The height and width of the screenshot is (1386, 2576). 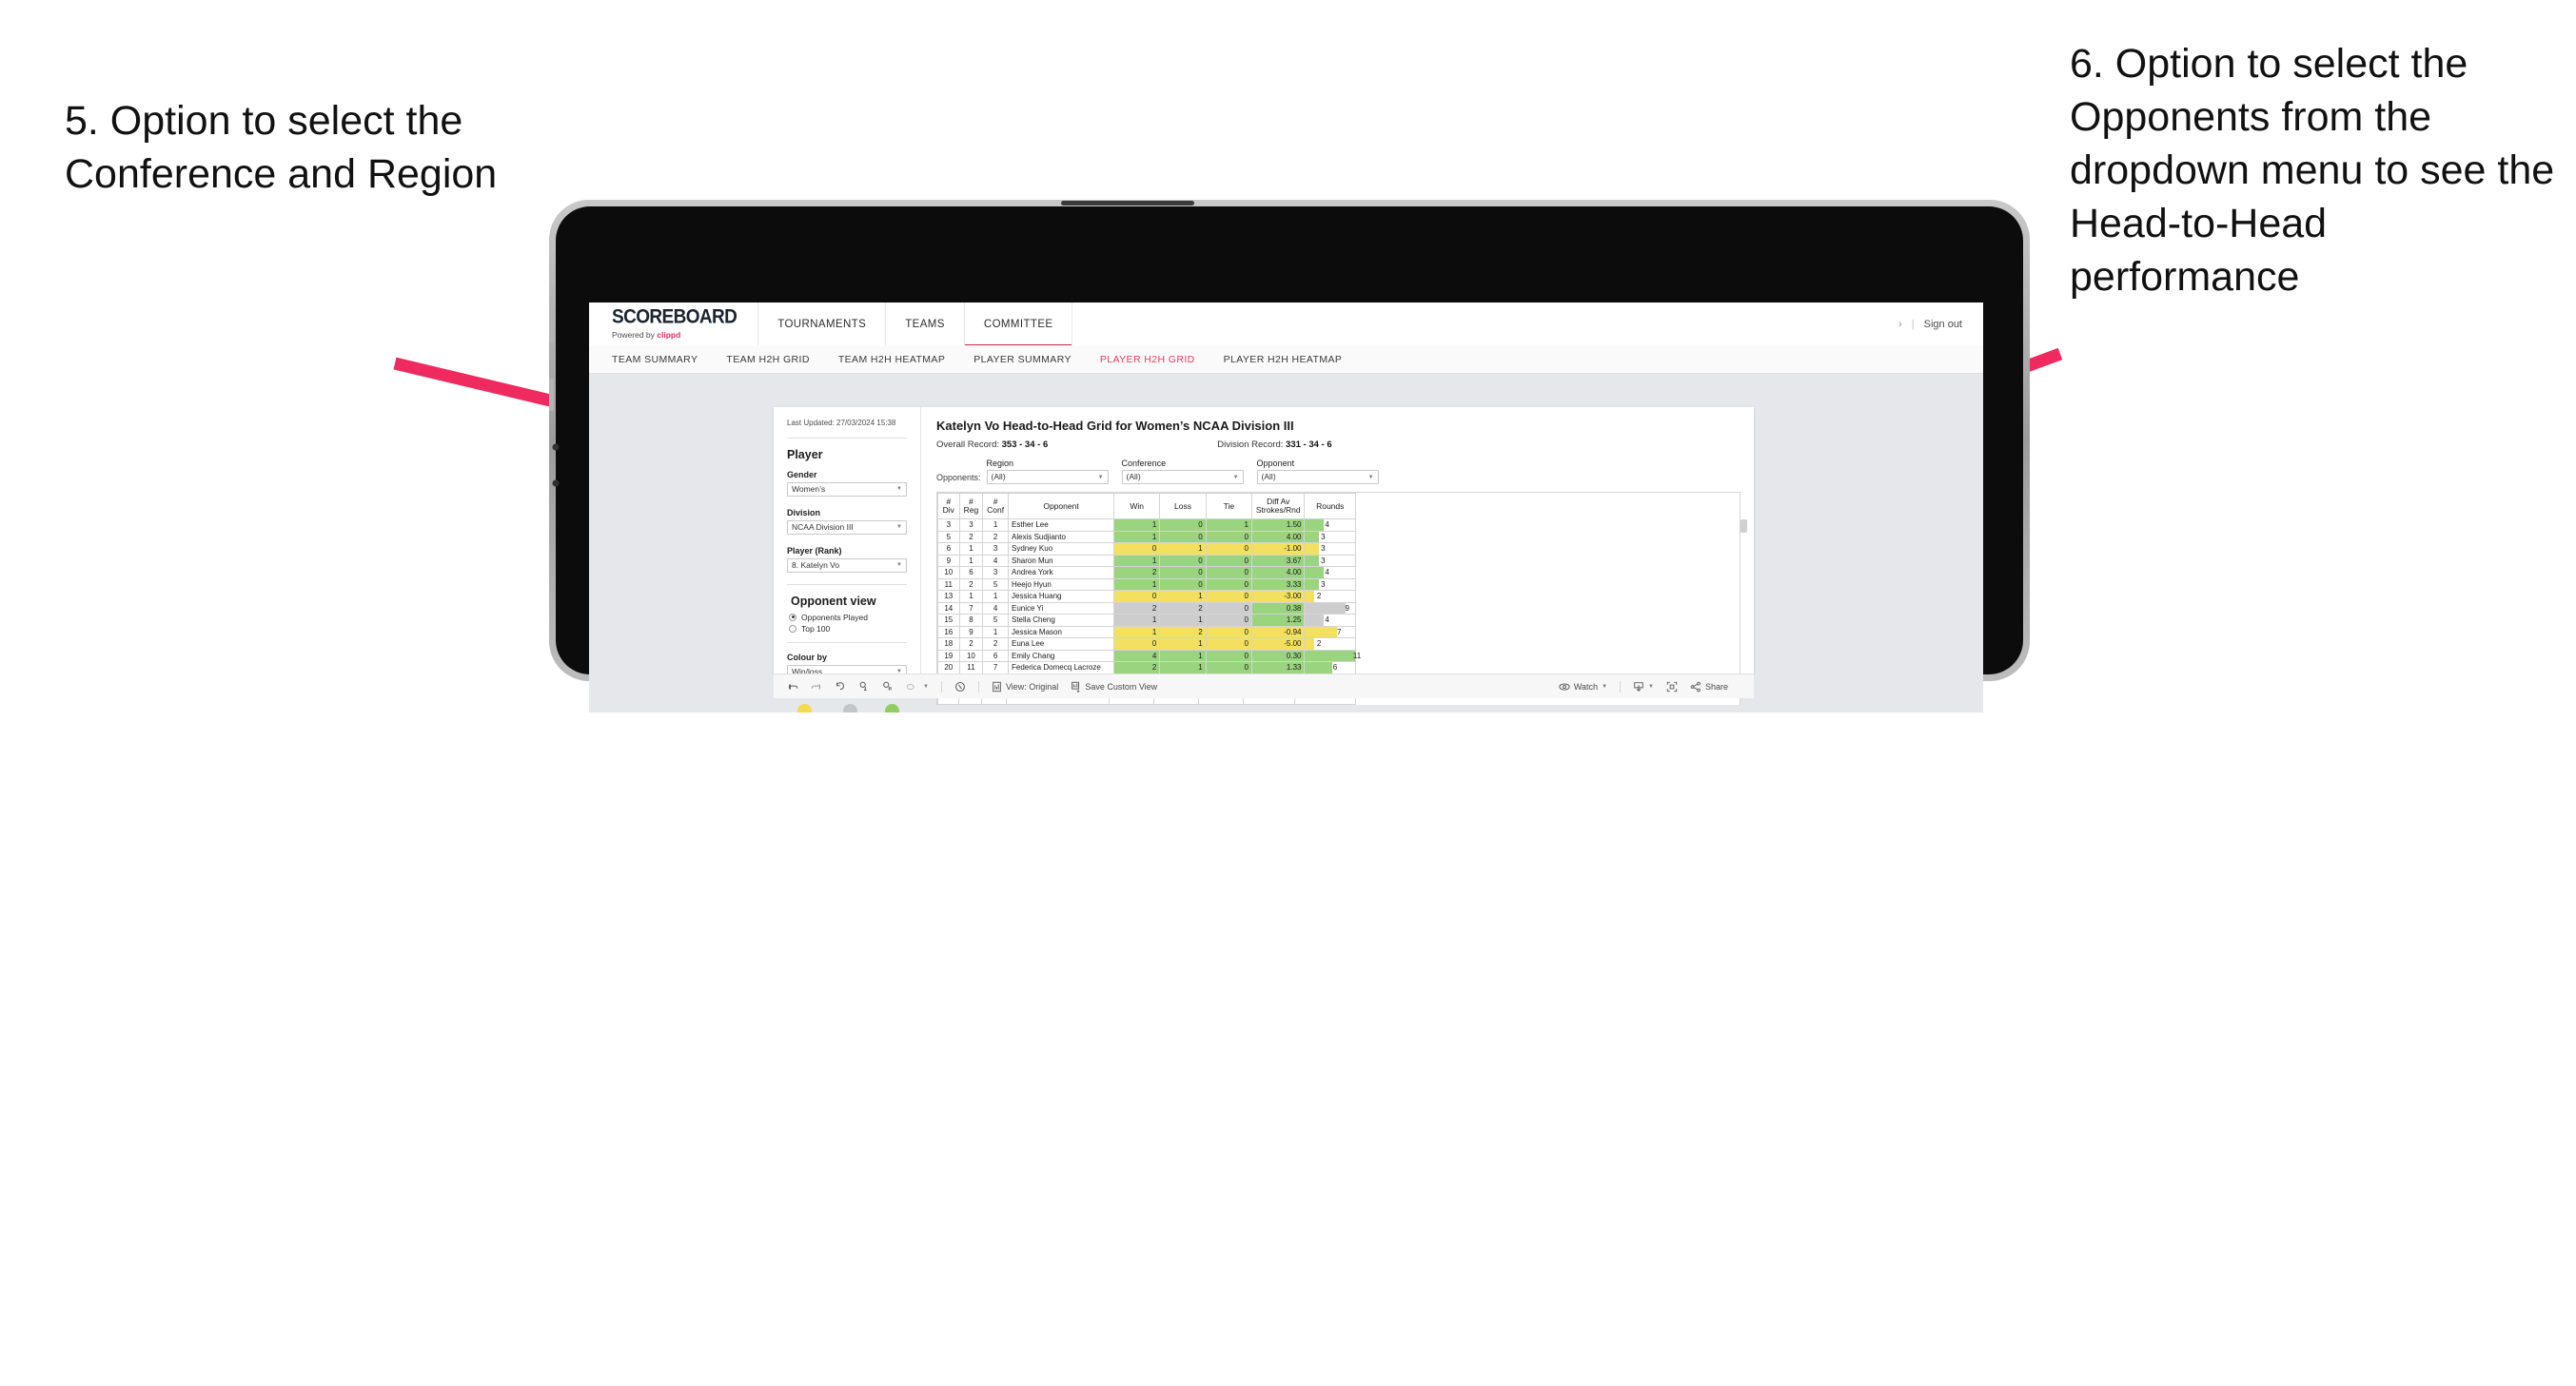 What do you see at coordinates (948, 560) in the screenshot?
I see `cell-div: 9` at bounding box center [948, 560].